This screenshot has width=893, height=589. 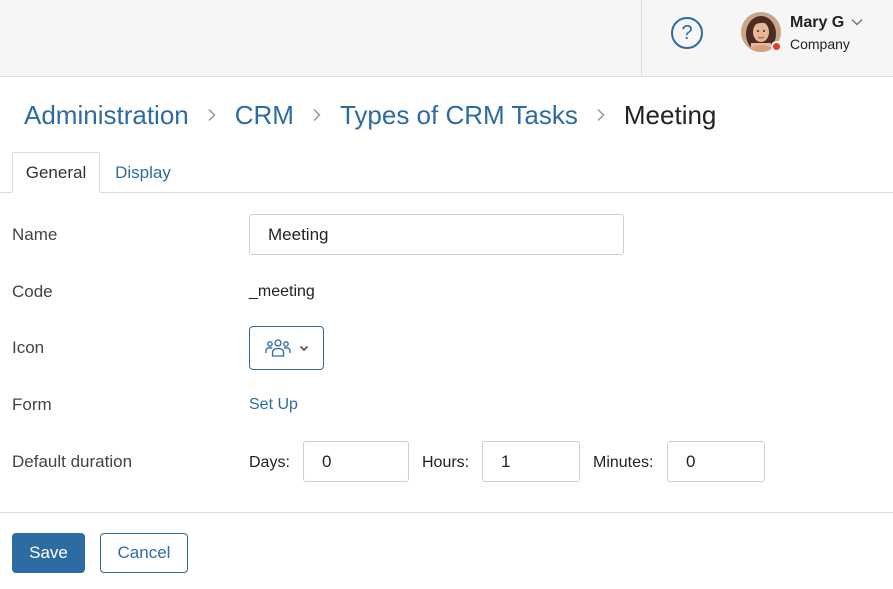 What do you see at coordinates (32, 404) in the screenshot?
I see `form-label: Form` at bounding box center [32, 404].